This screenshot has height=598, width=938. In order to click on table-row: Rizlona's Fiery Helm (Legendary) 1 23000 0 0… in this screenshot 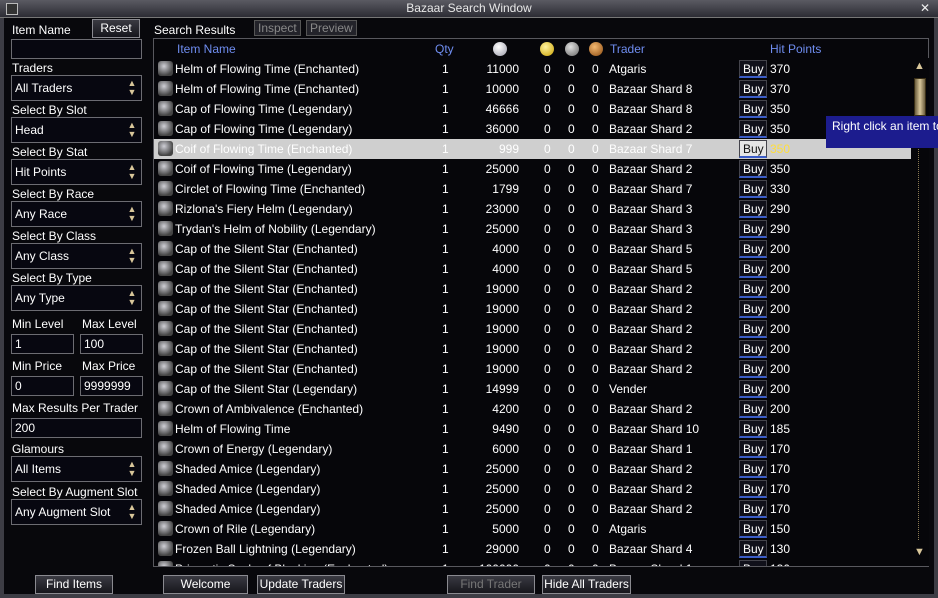, I will do `click(534, 209)`.